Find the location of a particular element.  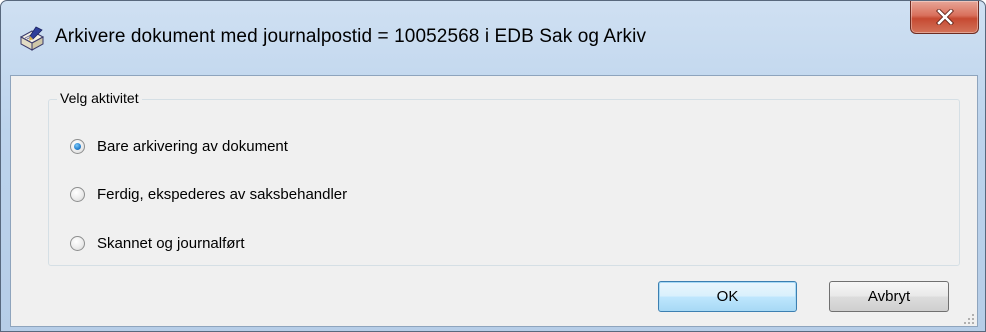

radio-label: Ferdig, ekspederes av saksbehandler is located at coordinates (222, 194).